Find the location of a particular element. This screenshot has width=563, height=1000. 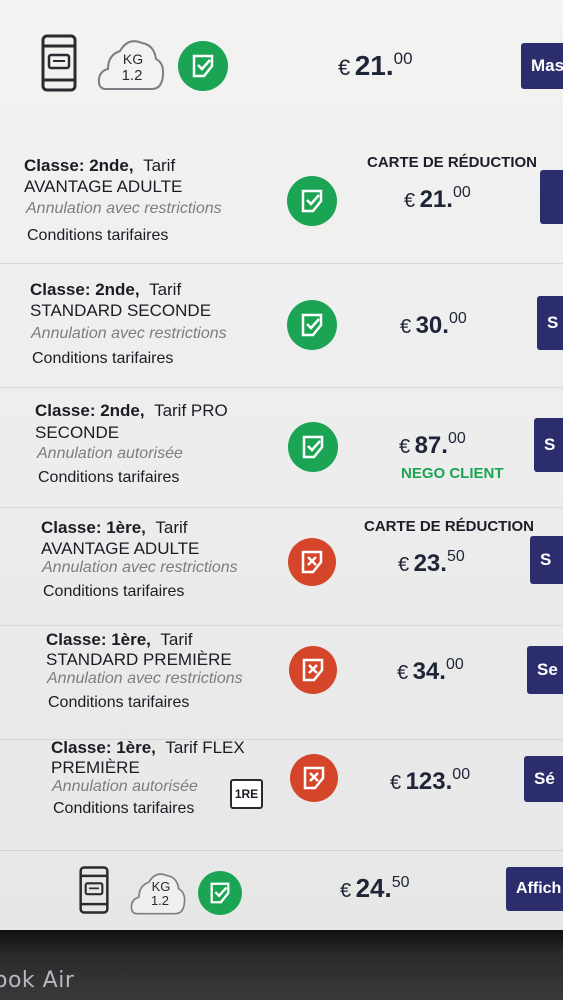

show-more-button: Mas is located at coordinates (542, 66).